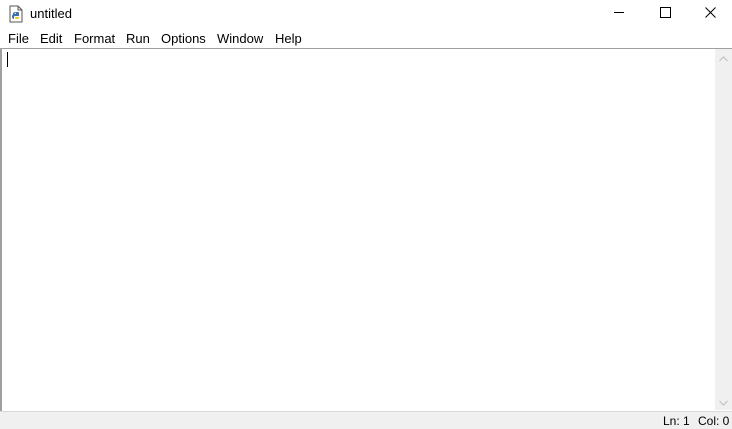 This screenshot has width=732, height=429. What do you see at coordinates (51, 13) in the screenshot?
I see `window-title: untitled` at bounding box center [51, 13].